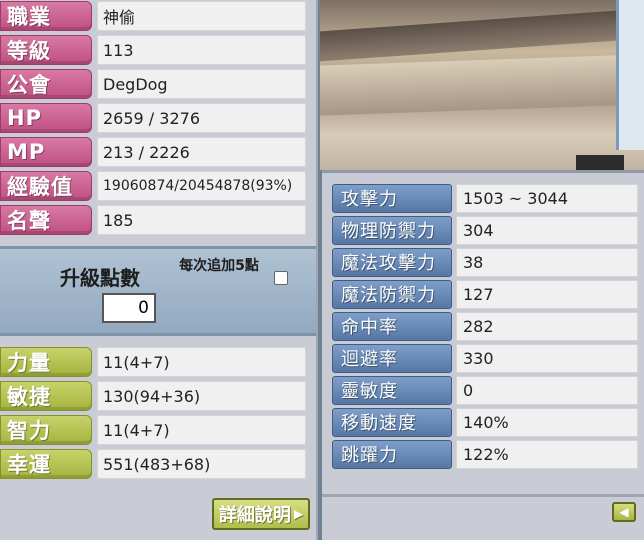  What do you see at coordinates (392, 262) in the screenshot?
I see `detail-label: 魔法攻擊力` at bounding box center [392, 262].